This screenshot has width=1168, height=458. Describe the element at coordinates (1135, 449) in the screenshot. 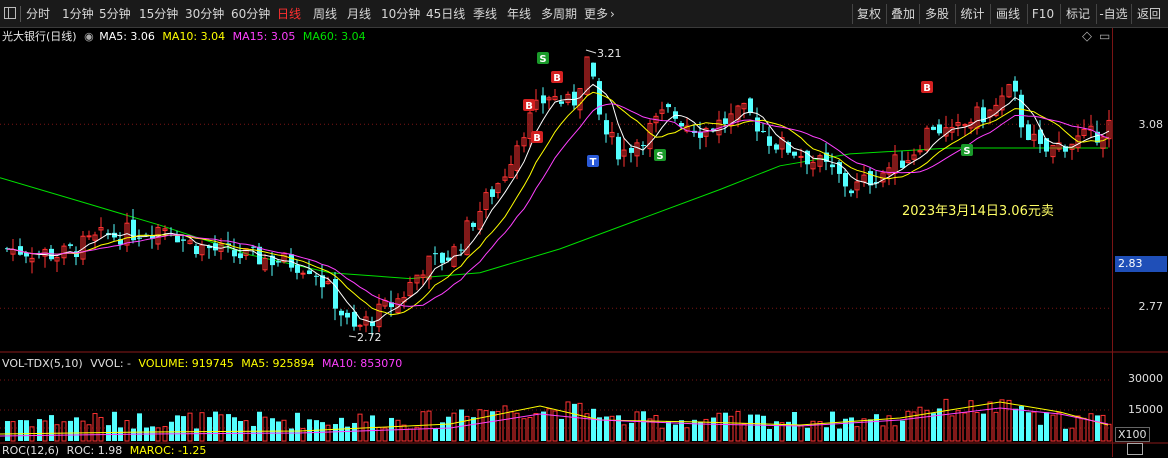

I see `roc-window-icon` at that location.